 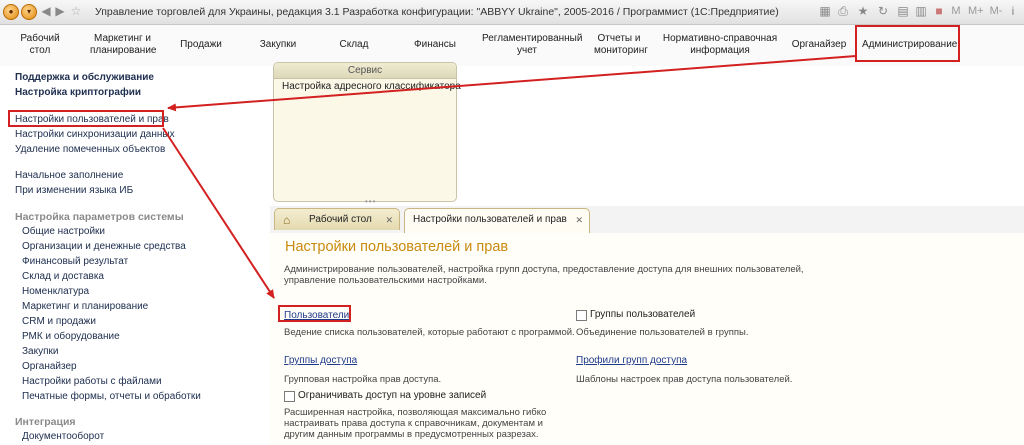 What do you see at coordinates (371, 86) in the screenshot?
I see `address-classifier-link: Настройка адресного классификатора` at bounding box center [371, 86].